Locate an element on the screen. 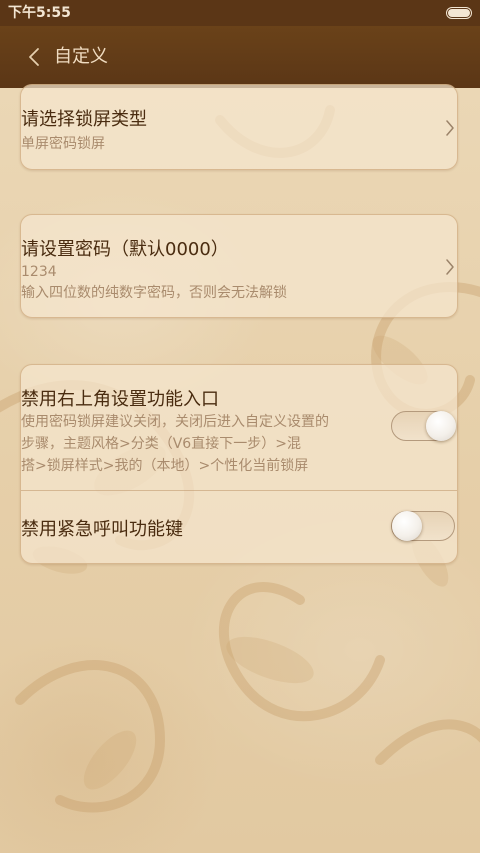  battery-fill is located at coordinates (459, 13).